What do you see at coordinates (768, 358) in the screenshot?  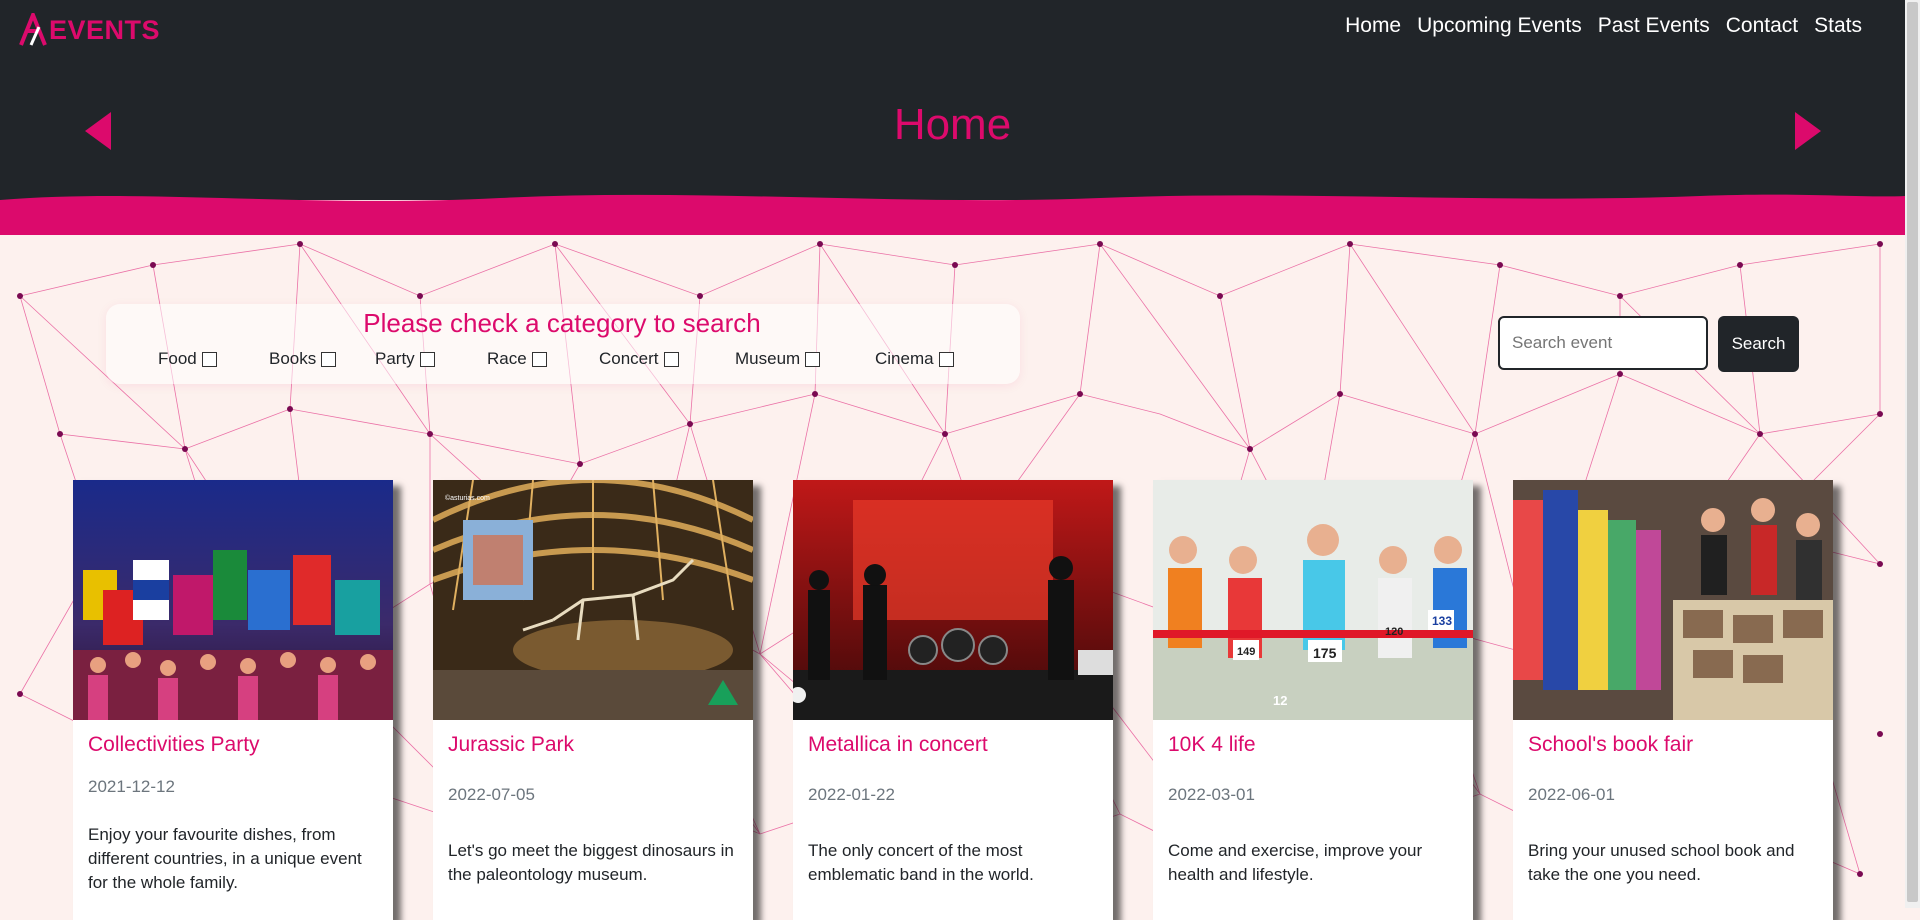 I see `category-label: Museum` at bounding box center [768, 358].